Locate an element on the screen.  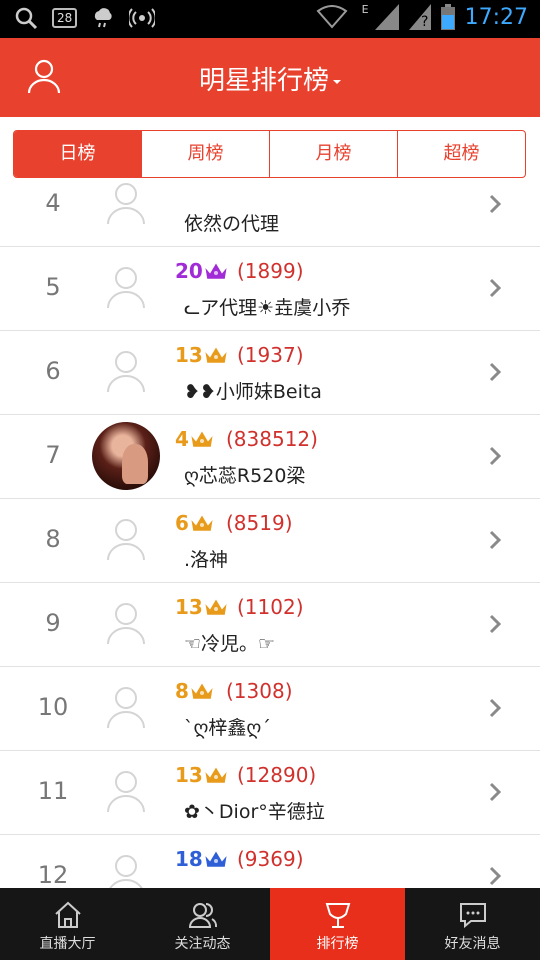
star-name: ❥❥小师妹Beita is located at coordinates (253, 392).